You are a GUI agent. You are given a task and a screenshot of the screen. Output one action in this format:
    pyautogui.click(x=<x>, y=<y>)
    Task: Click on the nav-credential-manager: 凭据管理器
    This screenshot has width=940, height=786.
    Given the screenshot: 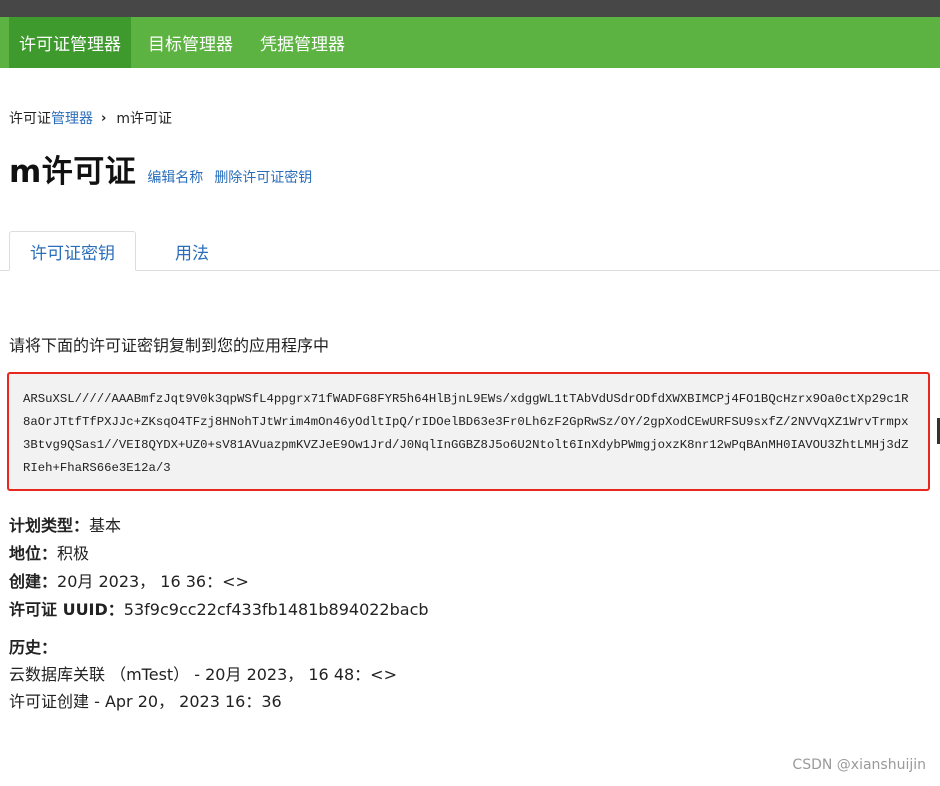 What is the action you would take?
    pyautogui.click(x=302, y=42)
    